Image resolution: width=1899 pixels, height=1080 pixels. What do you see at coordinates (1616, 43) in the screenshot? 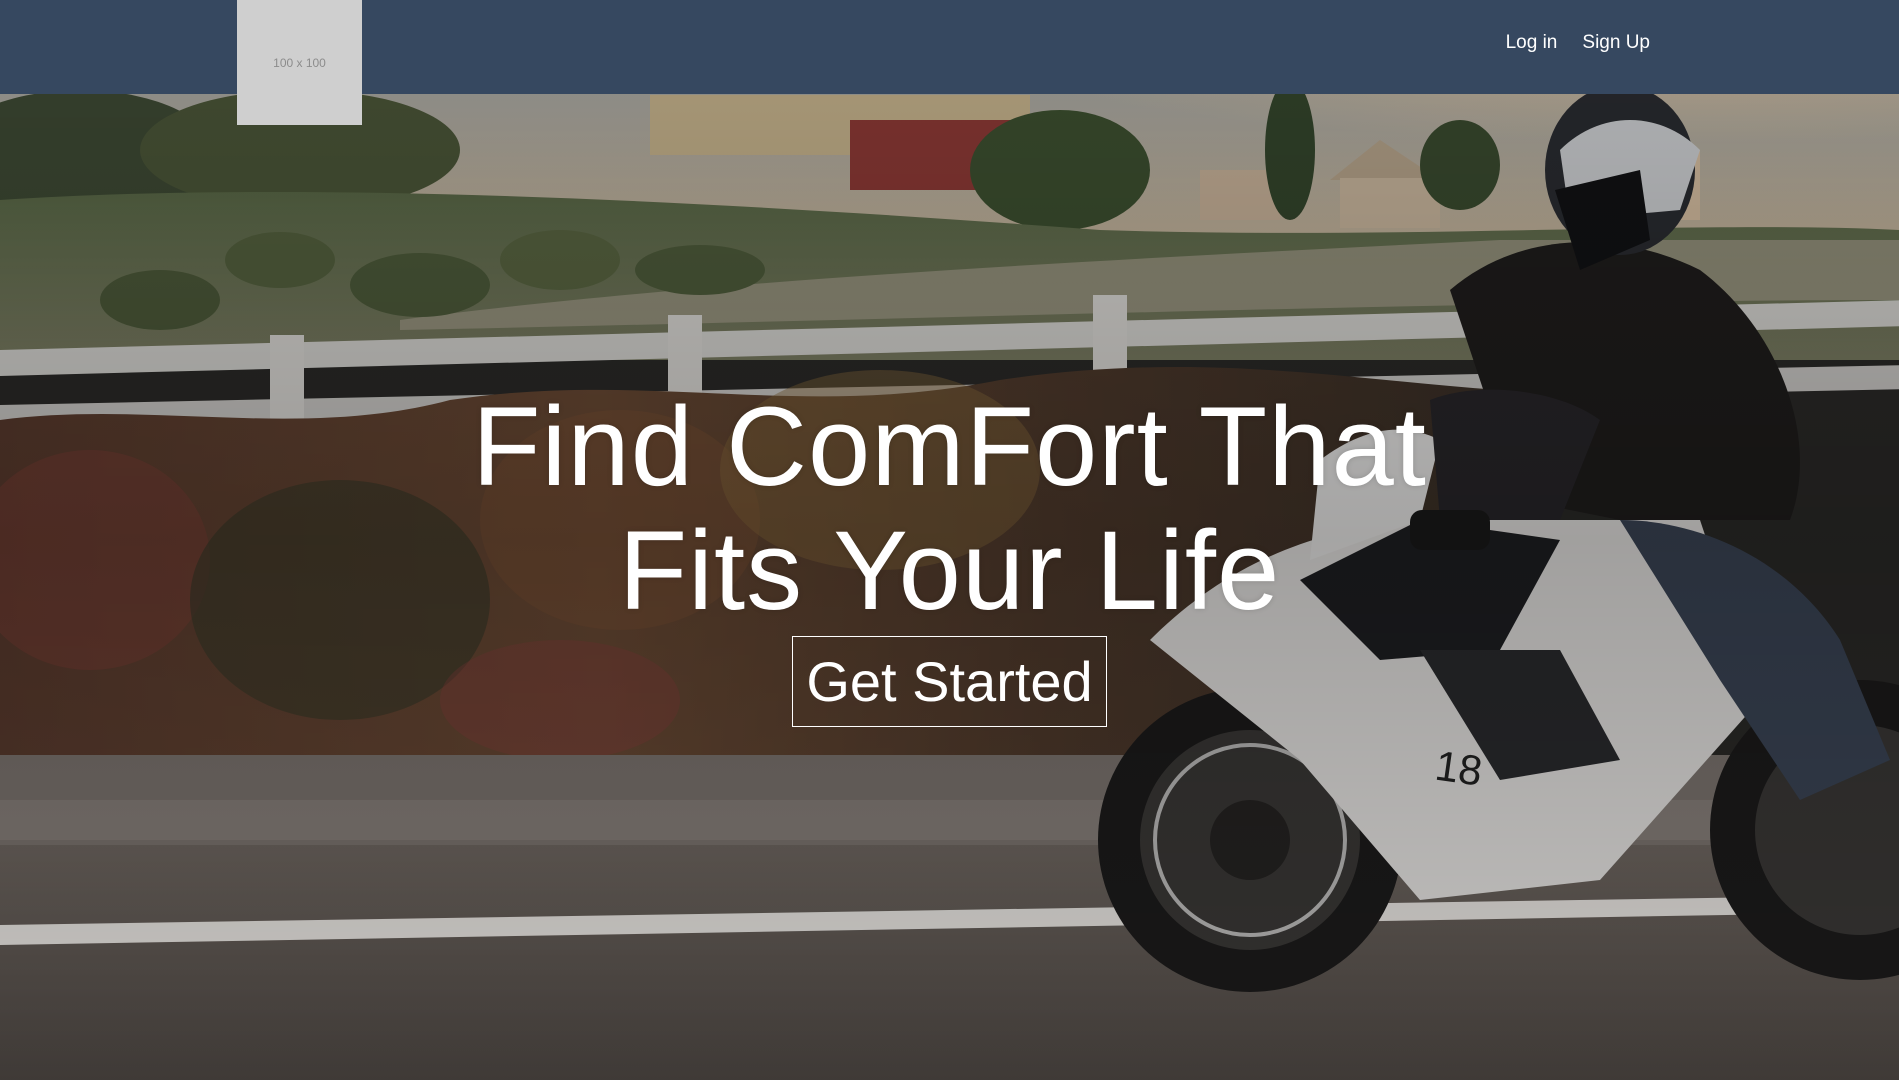
I see `signup-link: Sign Up` at bounding box center [1616, 43].